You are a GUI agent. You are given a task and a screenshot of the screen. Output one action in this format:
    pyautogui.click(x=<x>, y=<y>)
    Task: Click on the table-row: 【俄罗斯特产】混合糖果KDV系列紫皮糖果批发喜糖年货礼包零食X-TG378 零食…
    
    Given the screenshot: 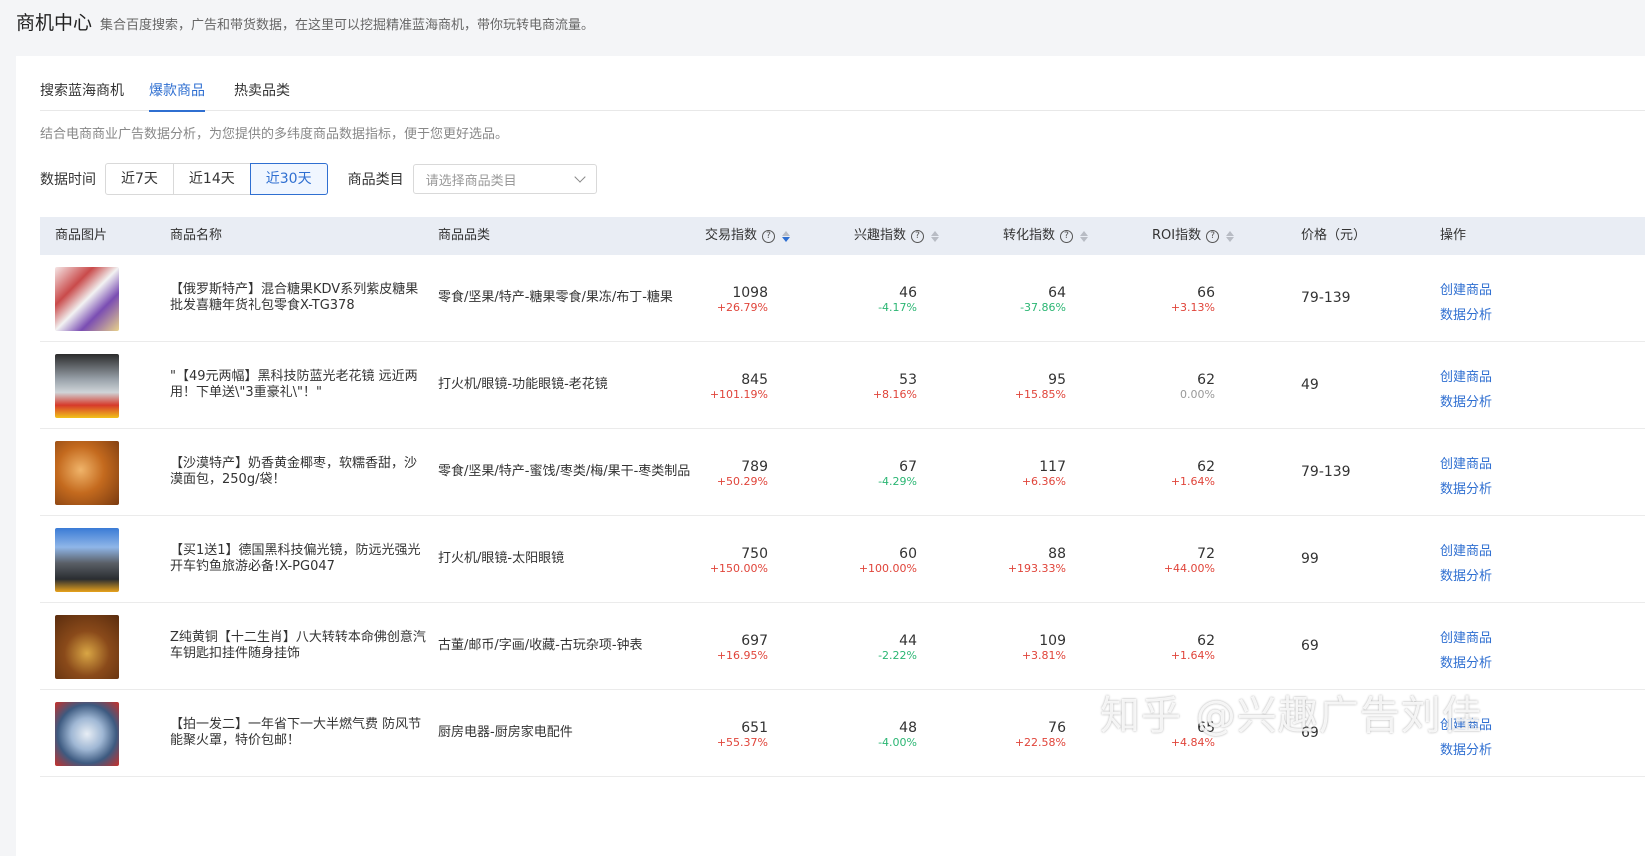 What is the action you would take?
    pyautogui.click(x=842, y=298)
    